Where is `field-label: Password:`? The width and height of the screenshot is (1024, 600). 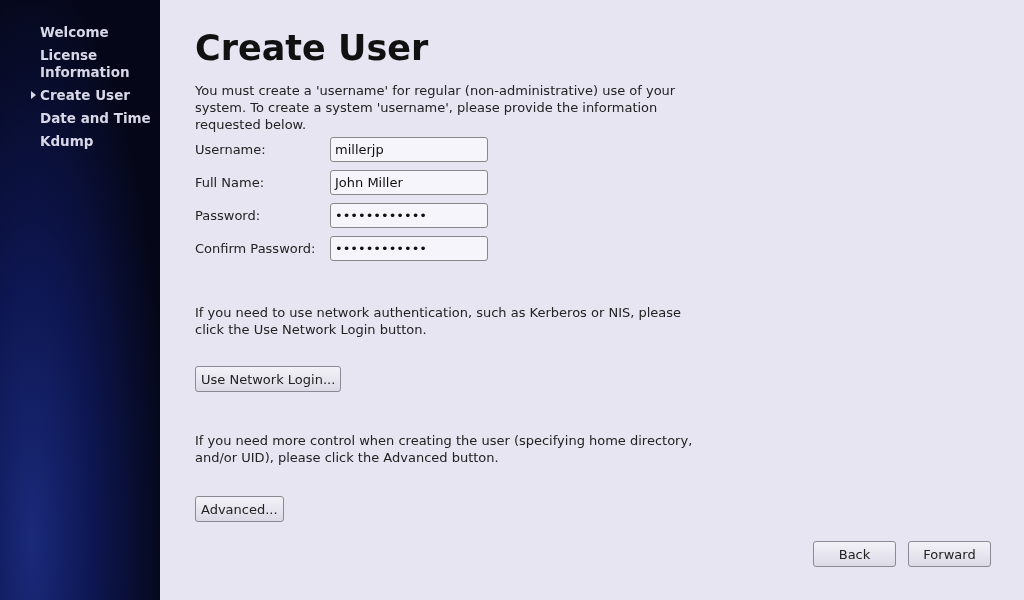 field-label: Password: is located at coordinates (228, 215).